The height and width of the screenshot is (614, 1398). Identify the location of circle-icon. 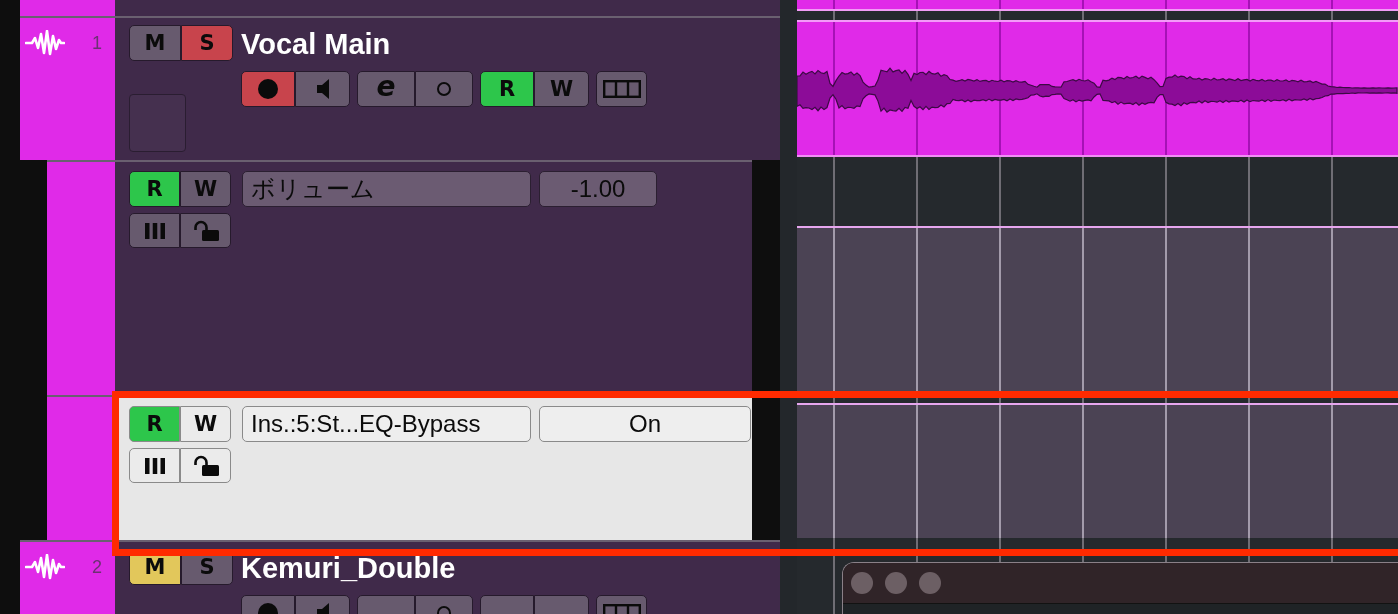
(444, 89).